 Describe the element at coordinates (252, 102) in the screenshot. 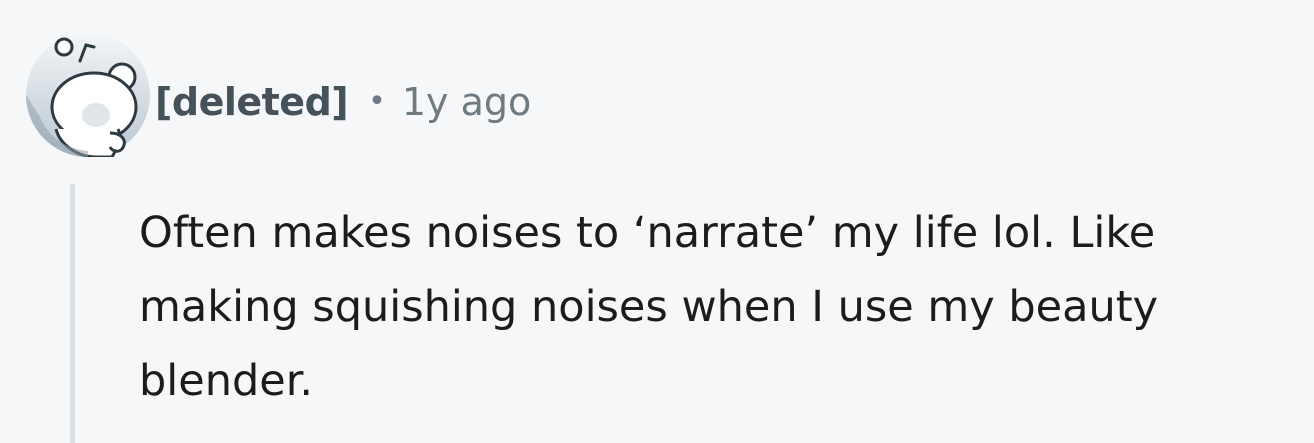

I see `author-name: [deleted]` at that location.